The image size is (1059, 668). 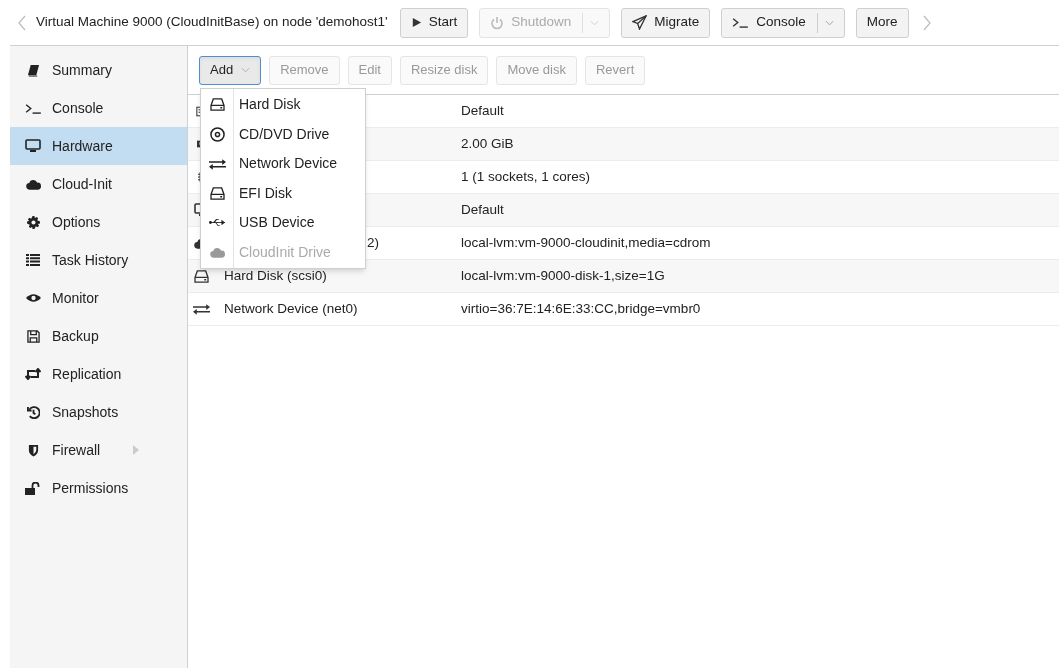 I want to click on floppy-disk-icon, so click(x=33, y=336).